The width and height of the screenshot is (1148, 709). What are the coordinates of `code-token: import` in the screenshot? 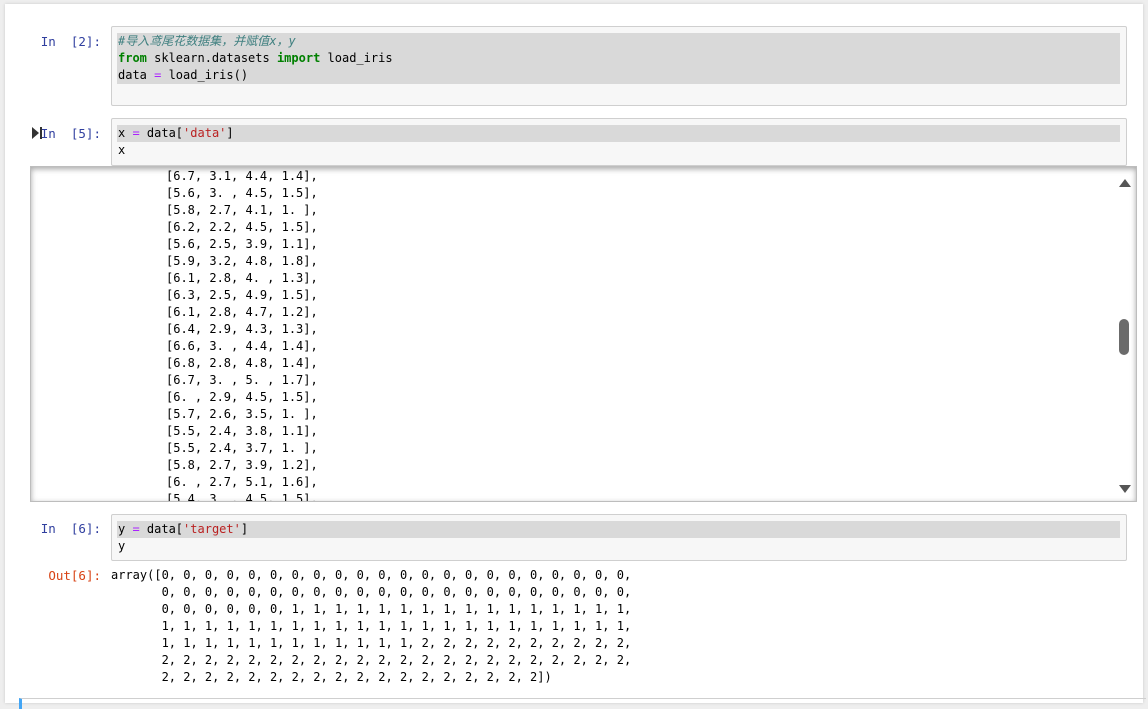 It's located at (298, 58).